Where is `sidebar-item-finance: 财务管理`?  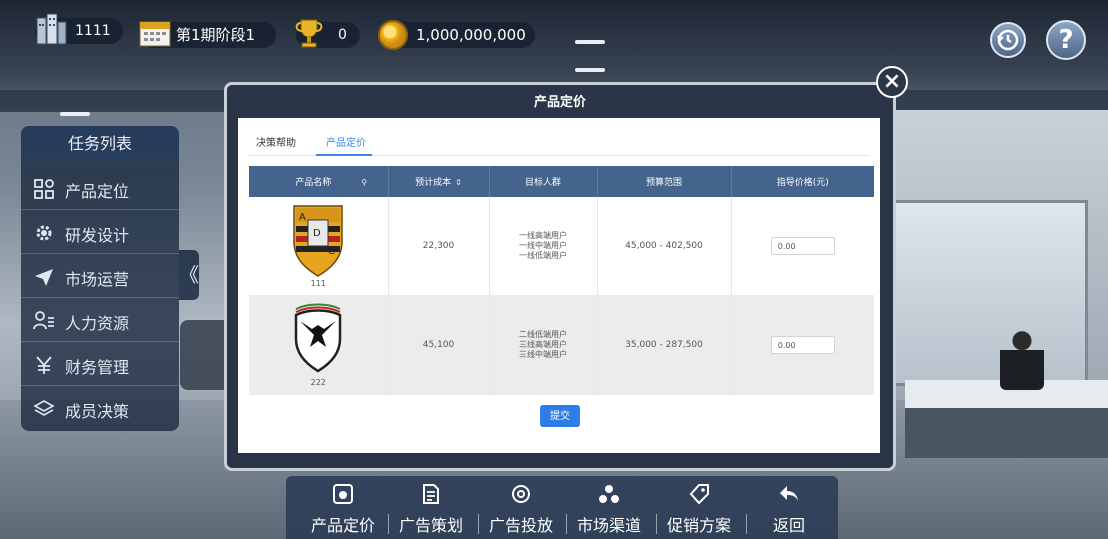
sidebar-item-finance: 财务管理 is located at coordinates (100, 364).